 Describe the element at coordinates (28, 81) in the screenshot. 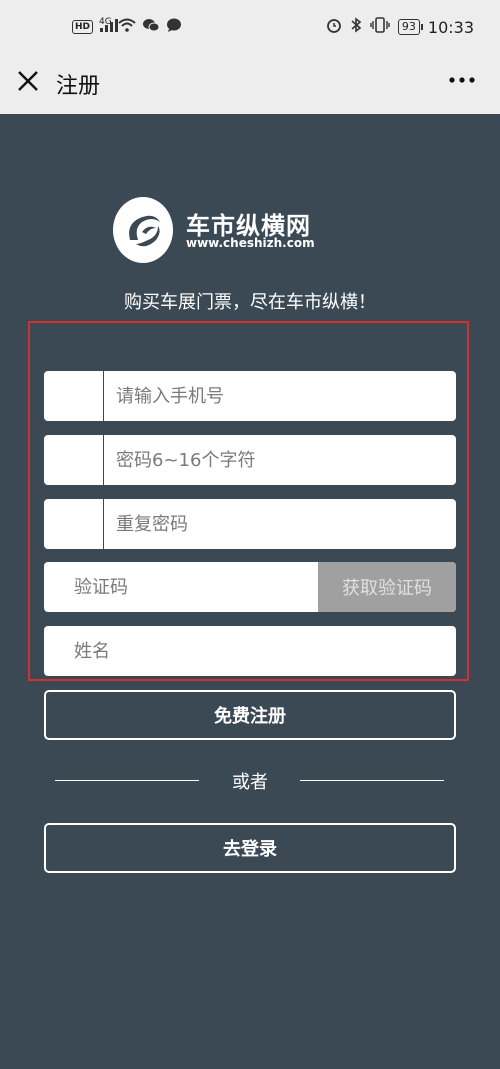

I see `close-icon` at that location.